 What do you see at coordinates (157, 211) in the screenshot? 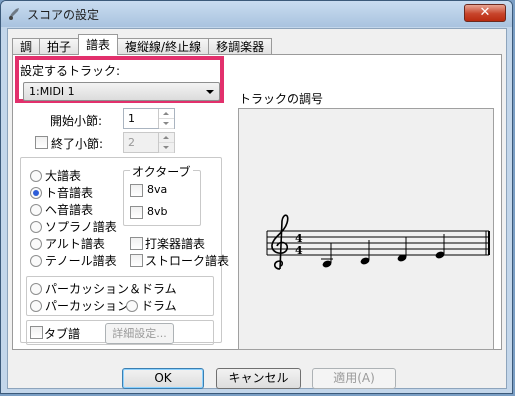
I see `octave-8vb-label: 8vb` at bounding box center [157, 211].